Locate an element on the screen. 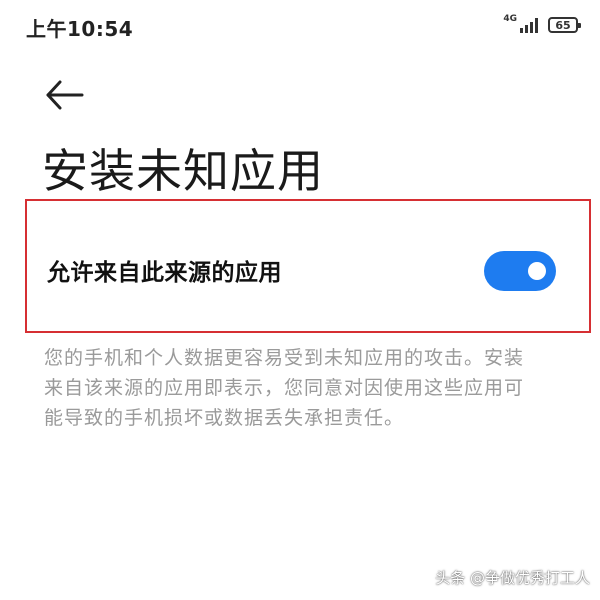 Image resolution: width=600 pixels, height=600 pixels. battery-icon: 65 is located at coordinates (564, 25).